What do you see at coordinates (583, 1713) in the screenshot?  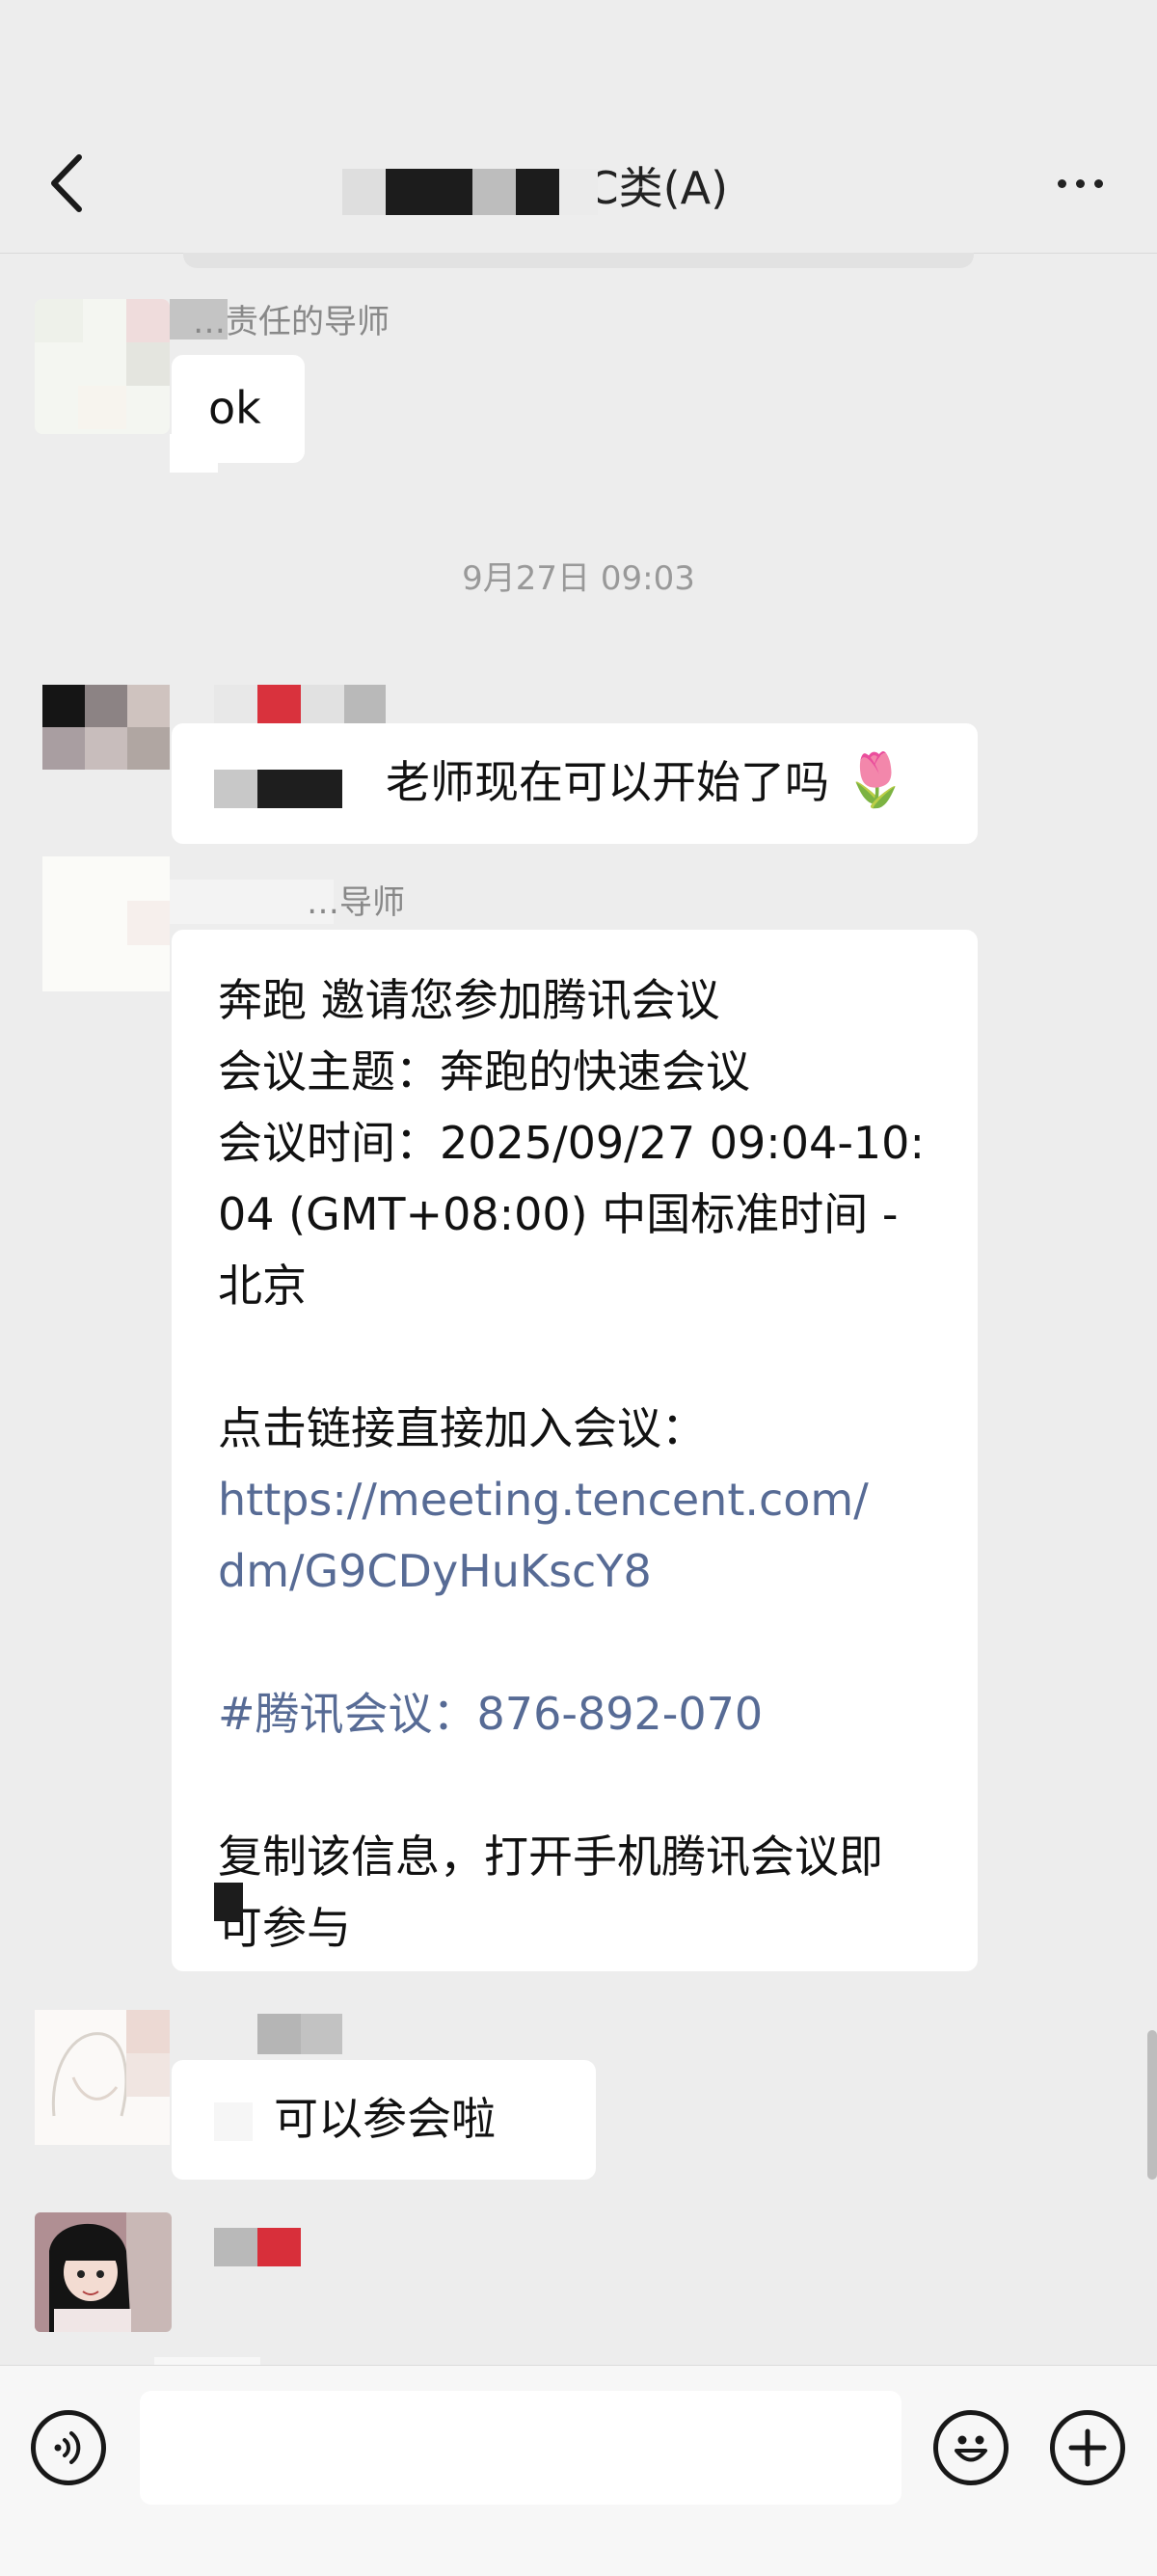 I see `meeting-number-link: #腾讯会议：876-892-070` at bounding box center [583, 1713].